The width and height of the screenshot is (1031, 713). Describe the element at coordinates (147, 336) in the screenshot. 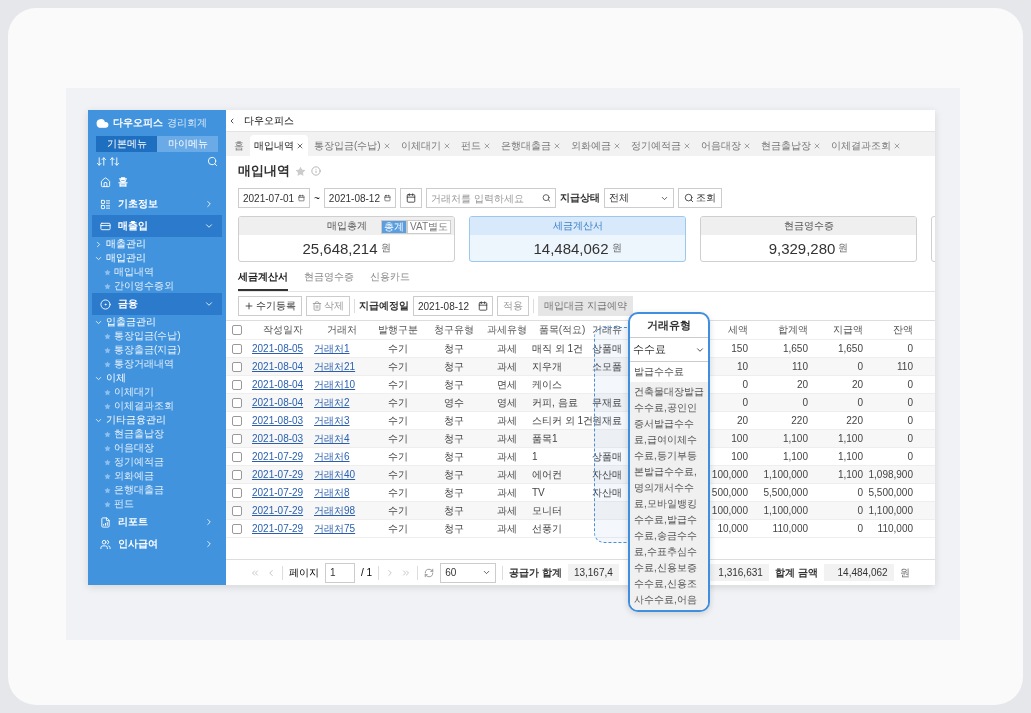

I see `menu-item: 통장입금(수납)` at that location.